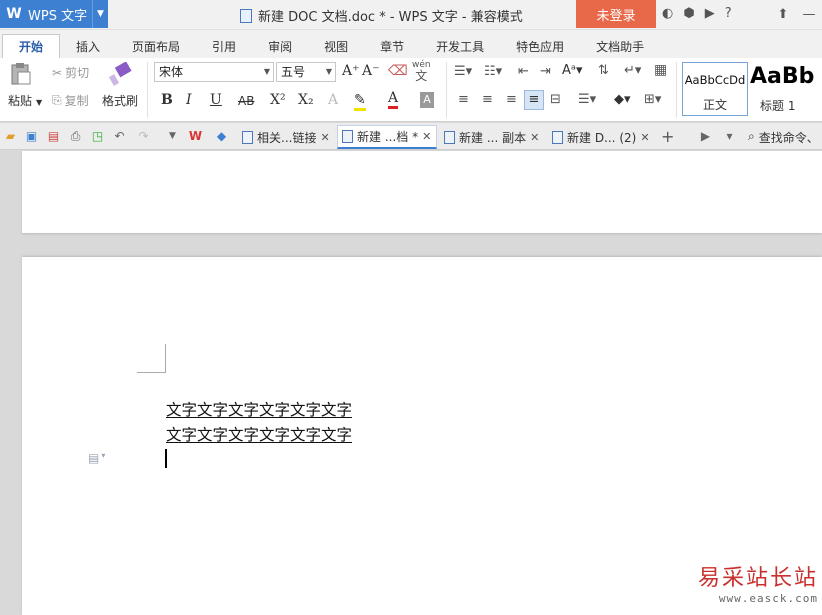  I want to click on paste-dropdown-icon: ▼, so click(39, 102).